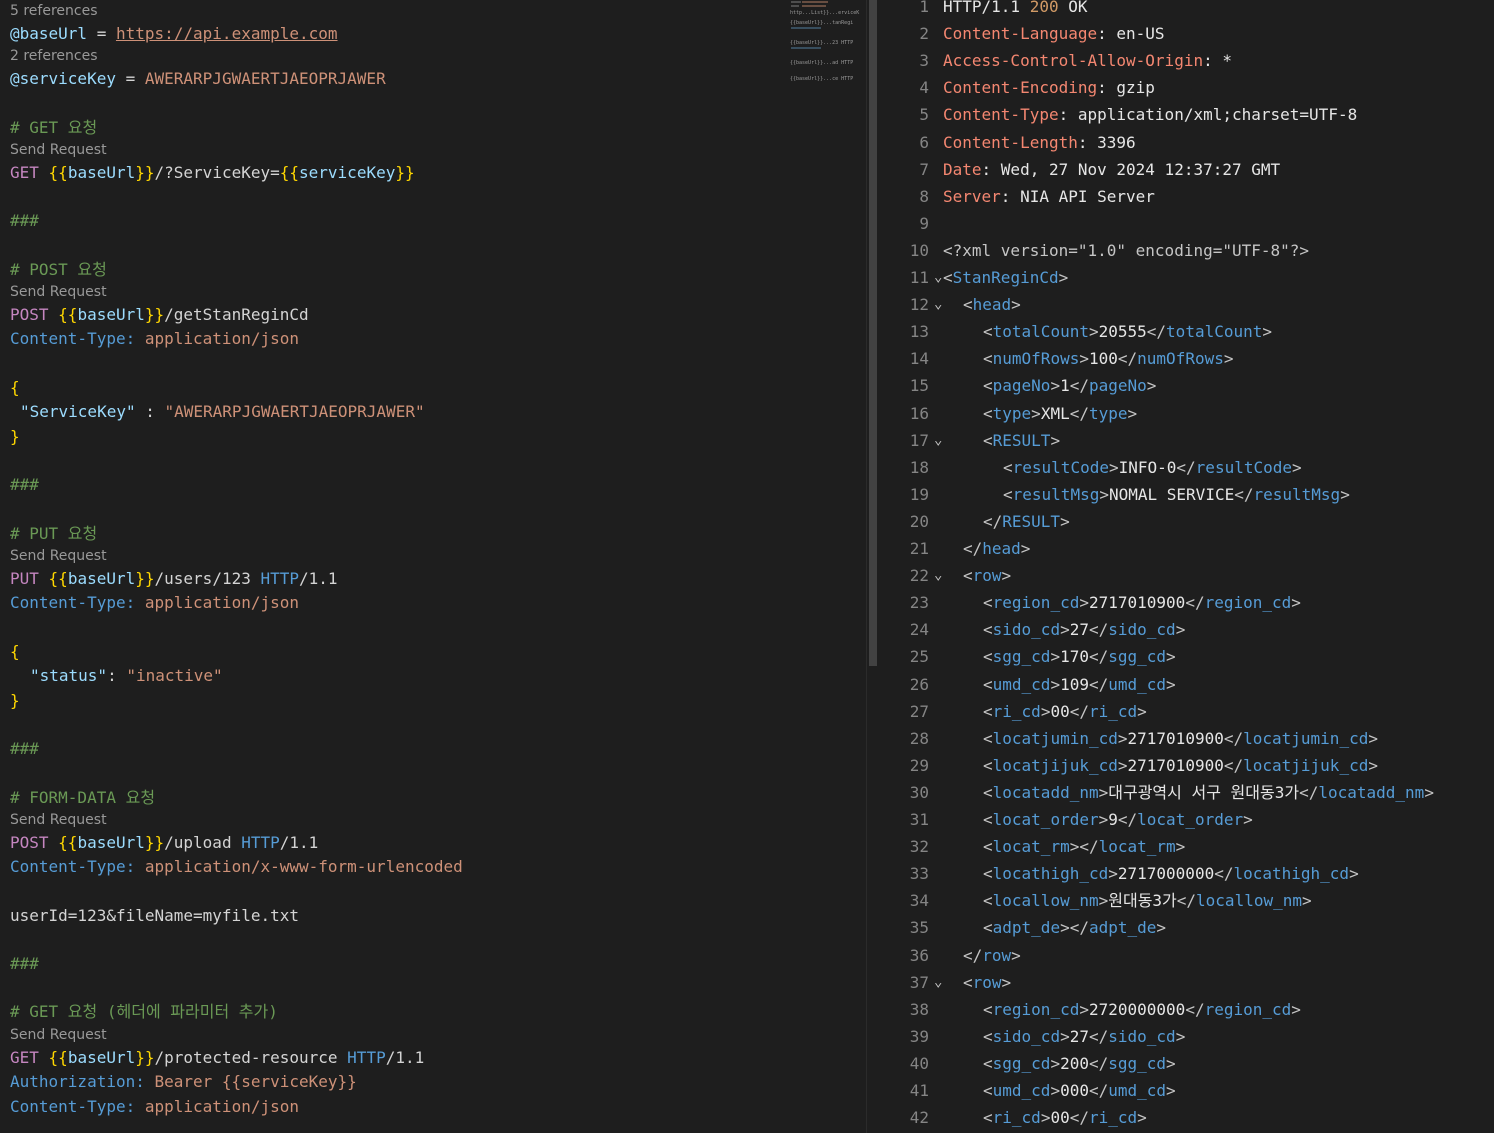 This screenshot has height=1133, width=1494. I want to click on response-line: 20 </RESULT>, so click(1185, 521).